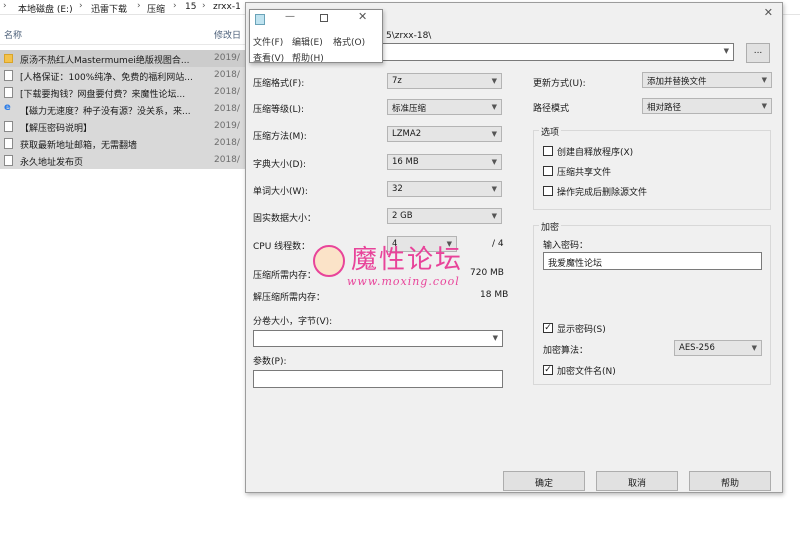 The image size is (800, 537). I want to click on file-row: 原汤不热红人Mastermumei绝版视图合... 2019/, so click(122, 58).